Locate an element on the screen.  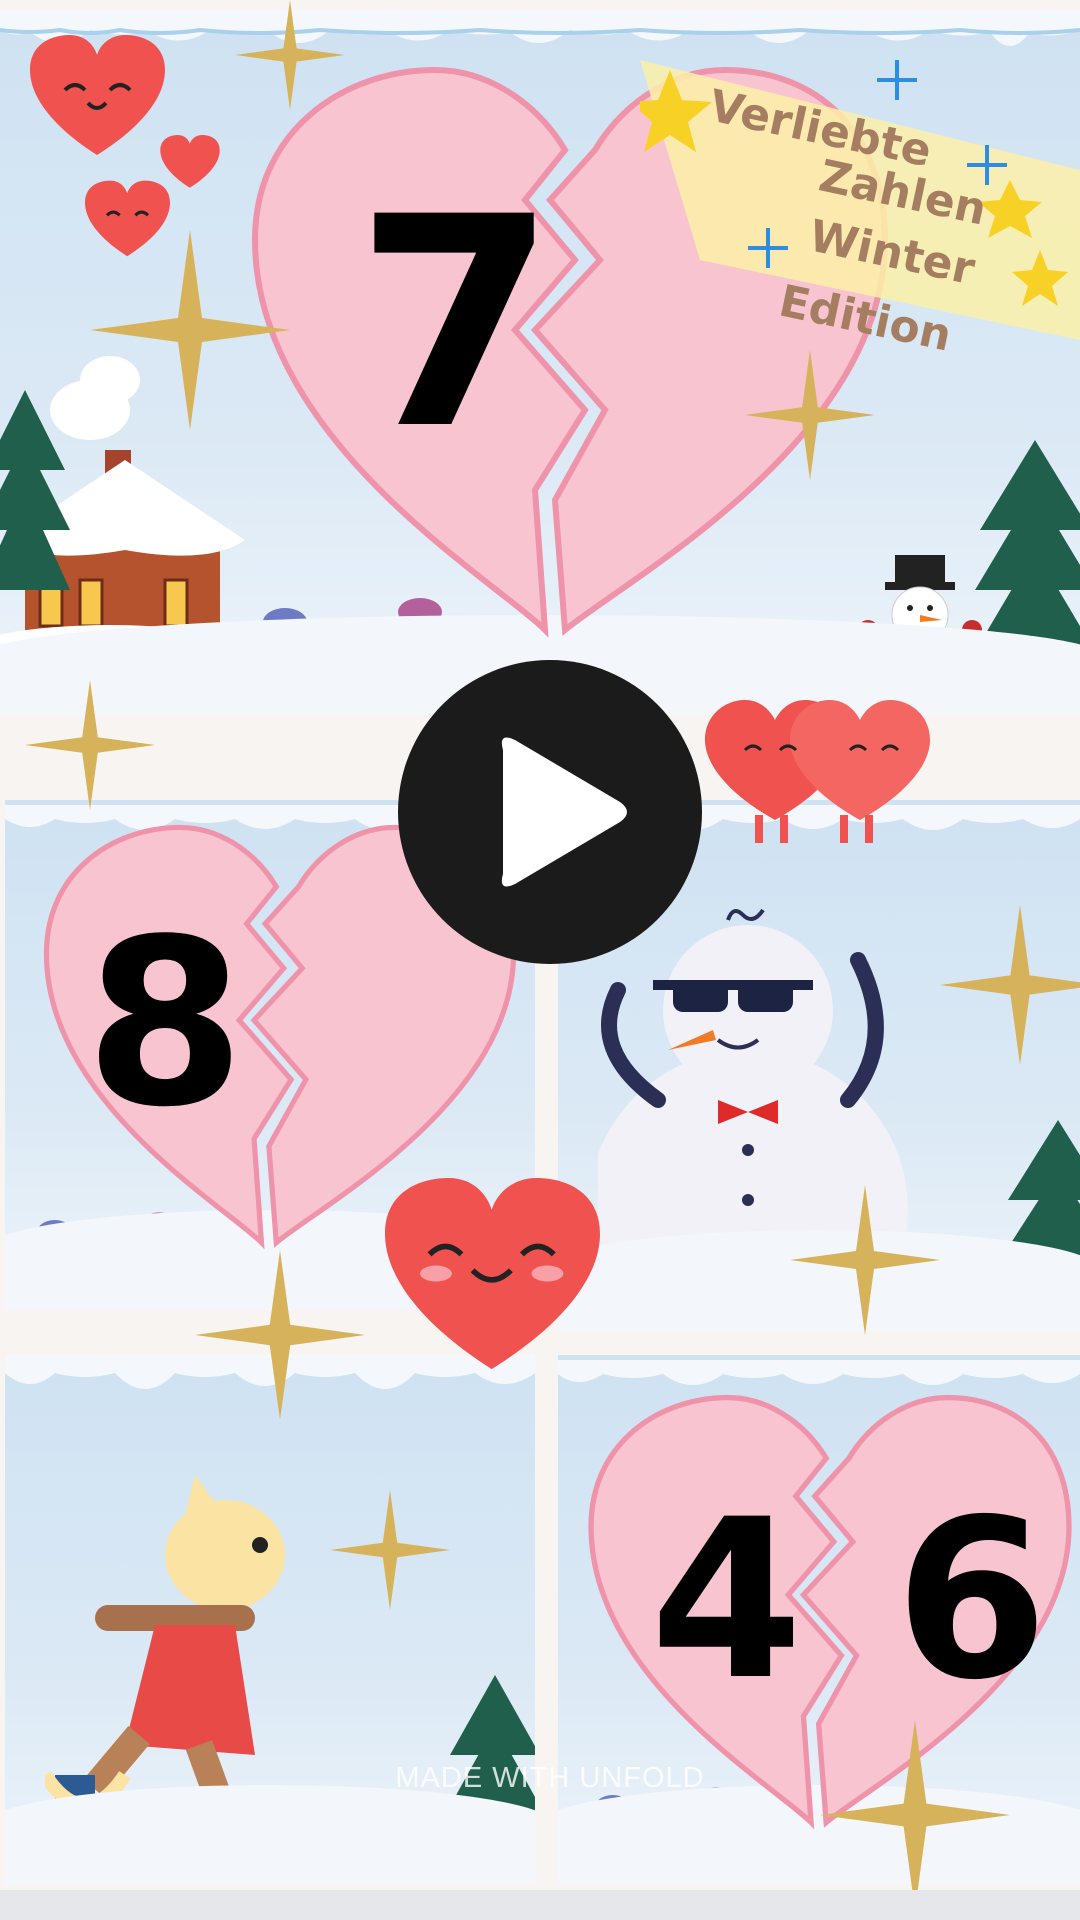
title-badge: Verliebte Zahlen Winter Edition is located at coordinates (860, 201).